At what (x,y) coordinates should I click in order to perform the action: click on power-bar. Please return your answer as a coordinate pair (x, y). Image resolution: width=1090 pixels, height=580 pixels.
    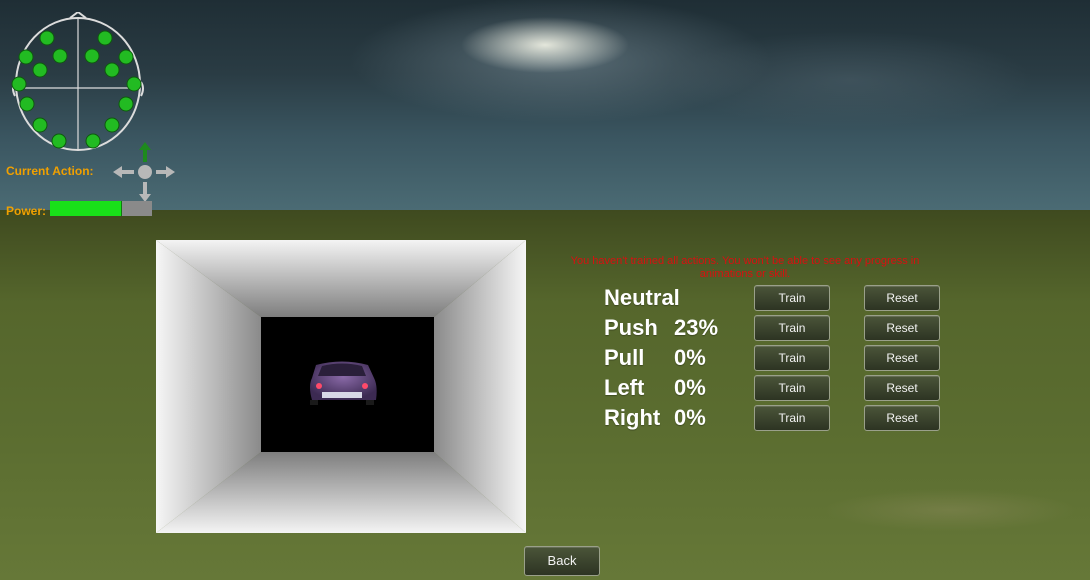
    Looking at the image, I should click on (101, 208).